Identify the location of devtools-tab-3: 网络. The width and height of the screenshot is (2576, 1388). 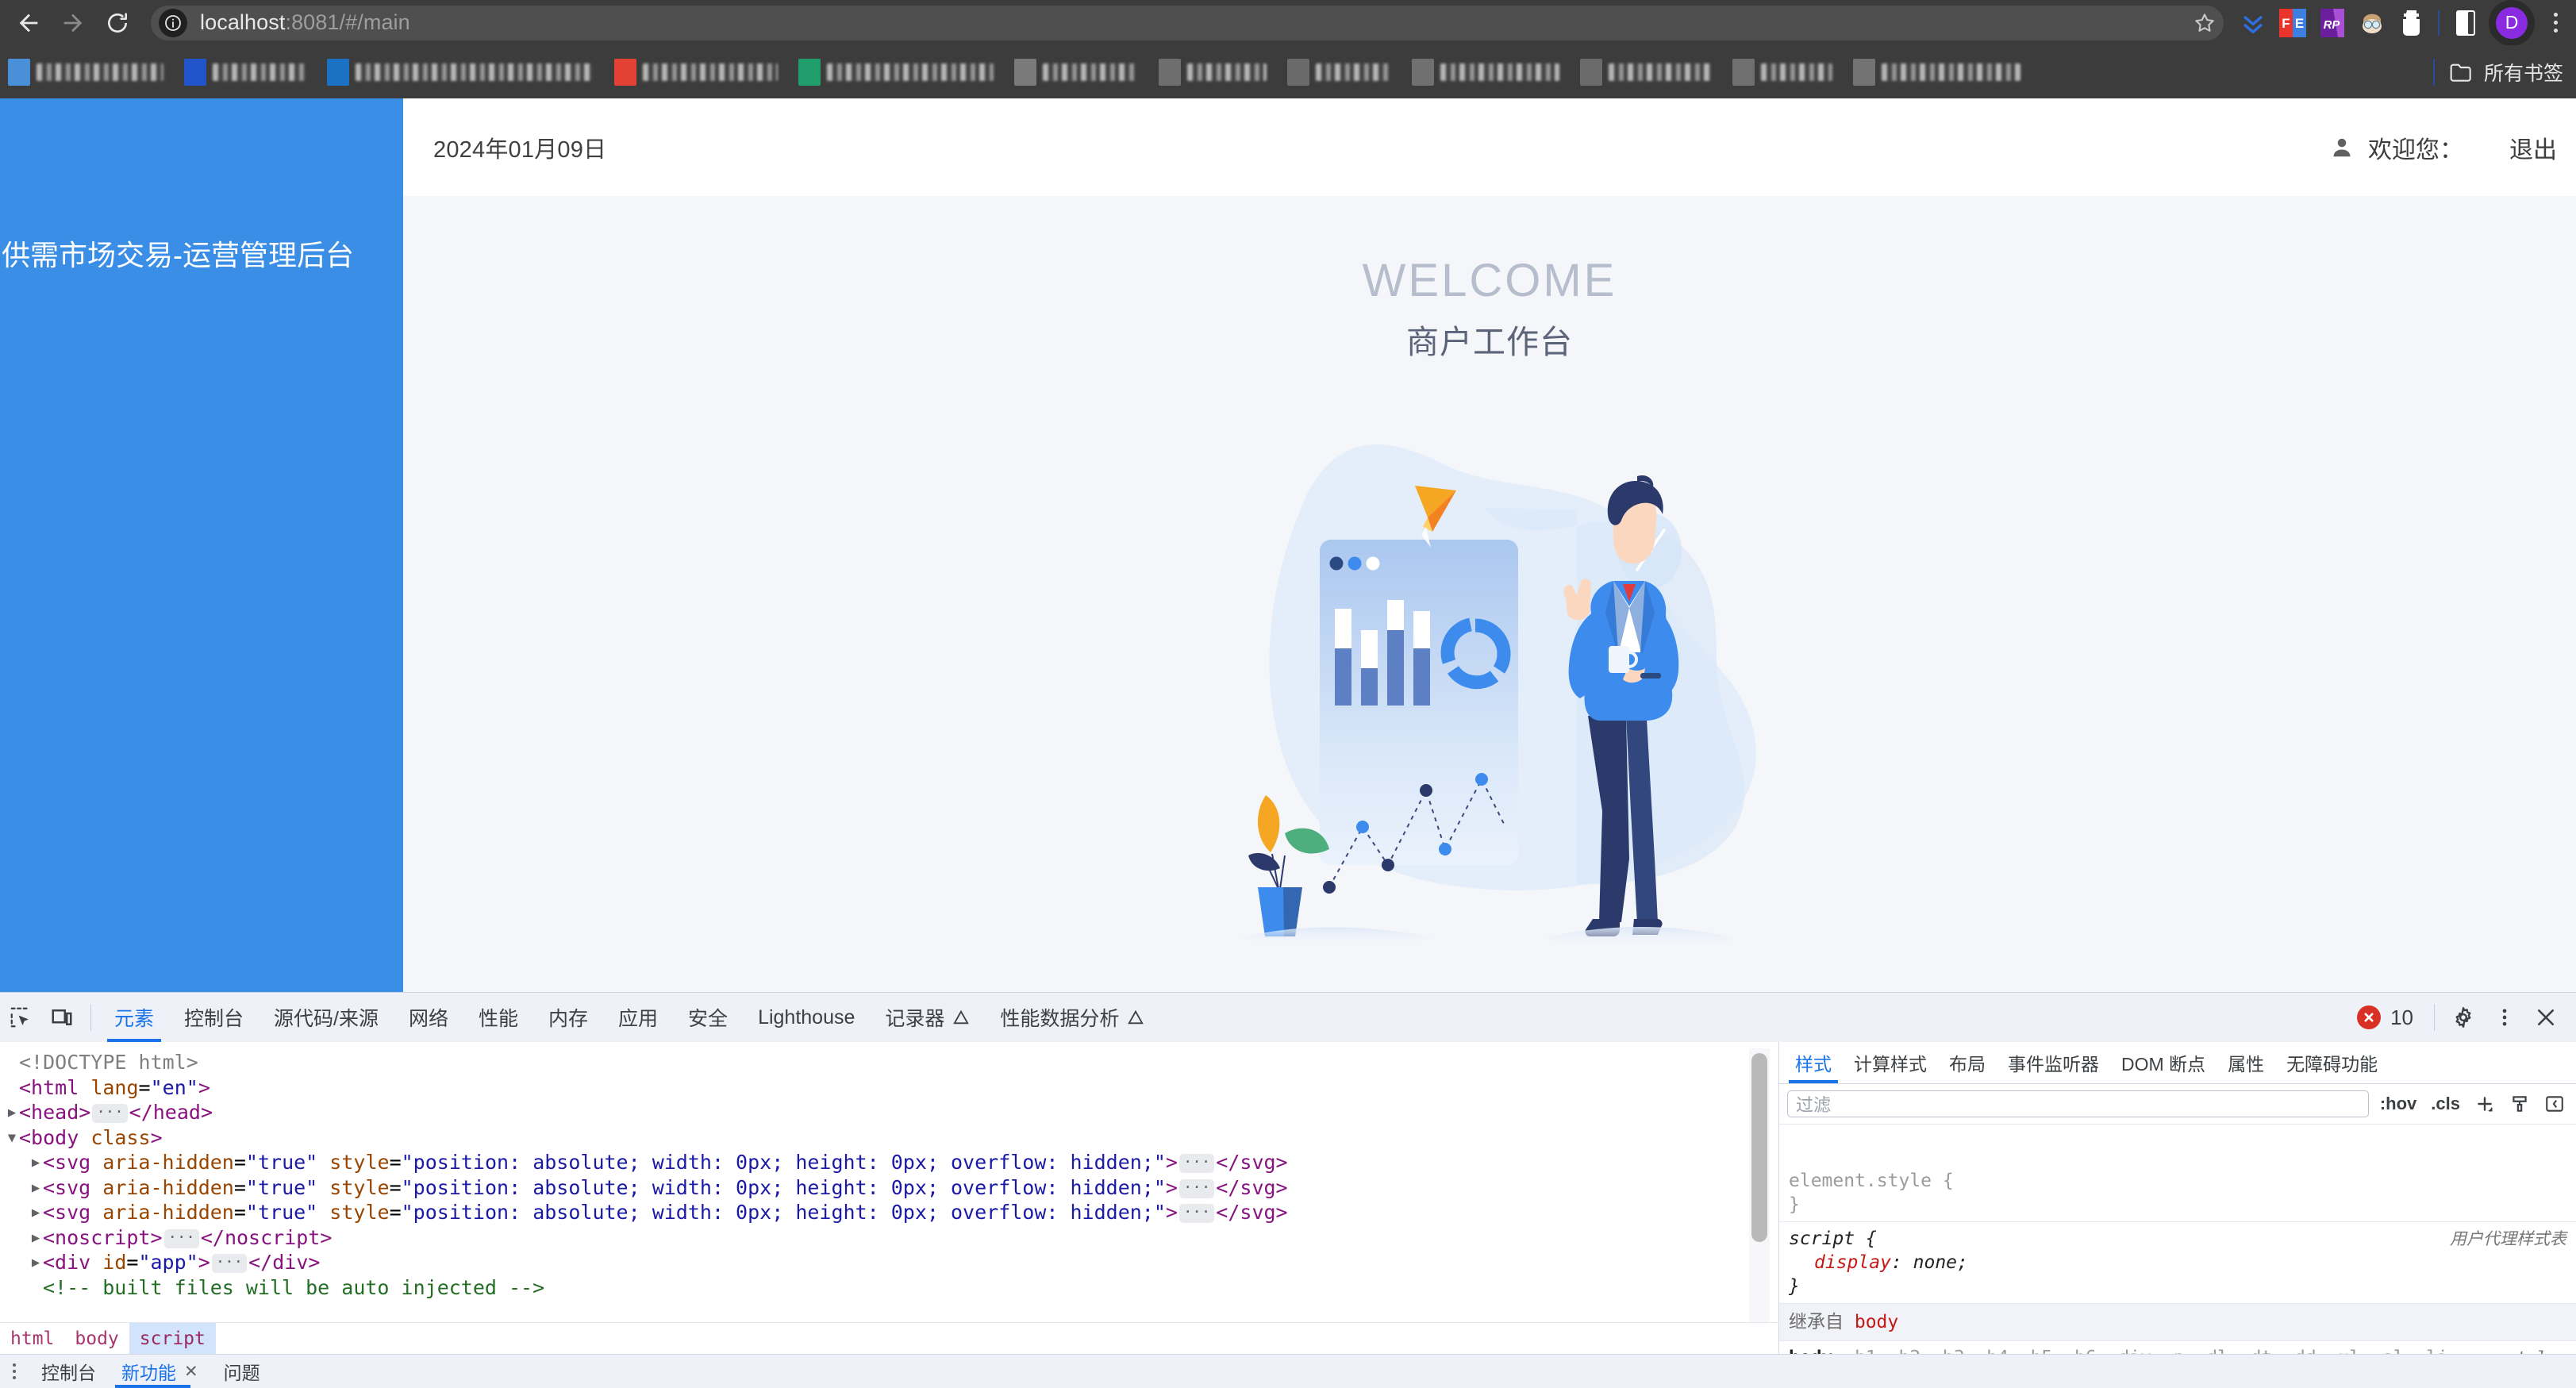
(428, 1017).